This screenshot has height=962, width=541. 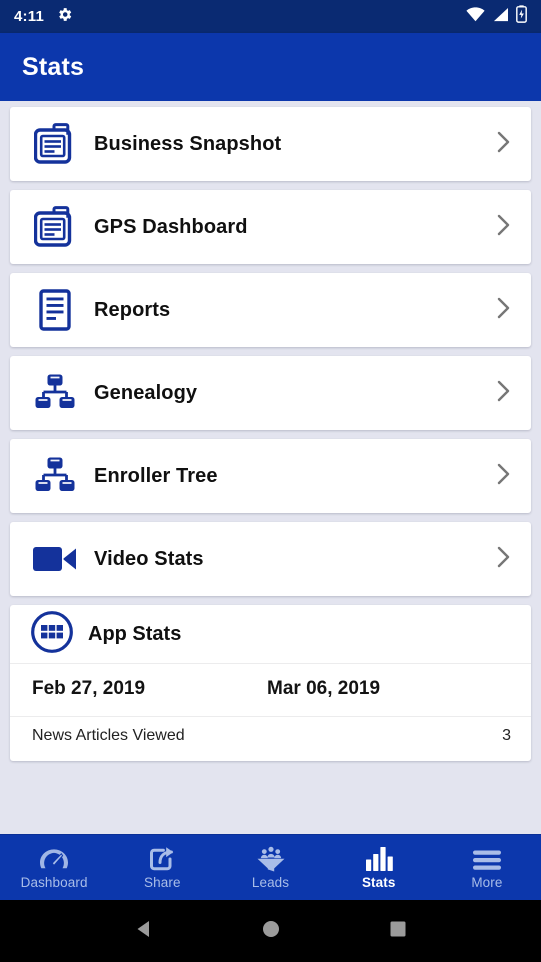 What do you see at coordinates (521, 16) in the screenshot?
I see `battery-charging-icon` at bounding box center [521, 16].